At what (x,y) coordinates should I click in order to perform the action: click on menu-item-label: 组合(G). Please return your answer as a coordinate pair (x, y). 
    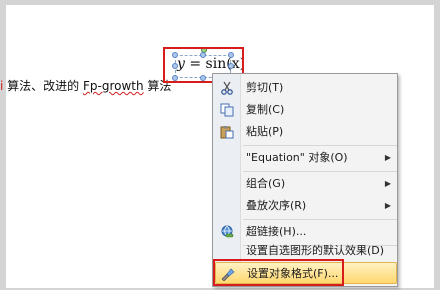
    Looking at the image, I should click on (266, 183).